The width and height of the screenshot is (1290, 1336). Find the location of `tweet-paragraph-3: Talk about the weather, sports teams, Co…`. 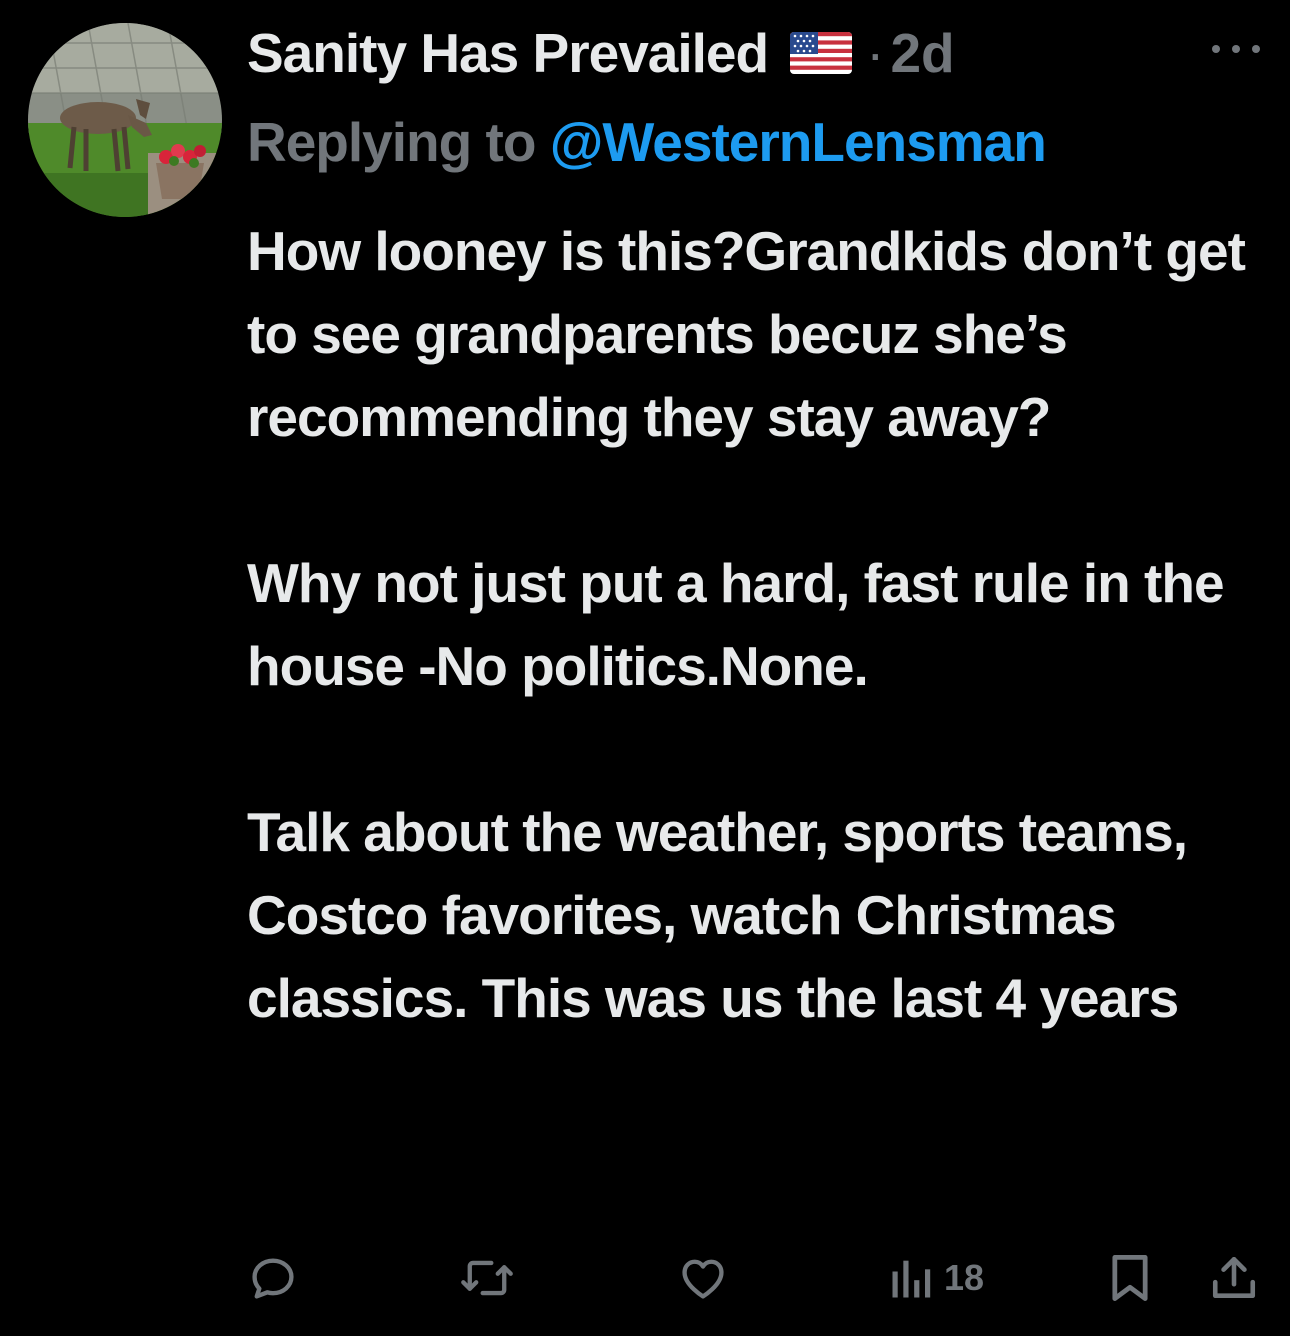

tweet-paragraph-3: Talk about the weather, sports teams, Co… is located at coordinates (717, 915).